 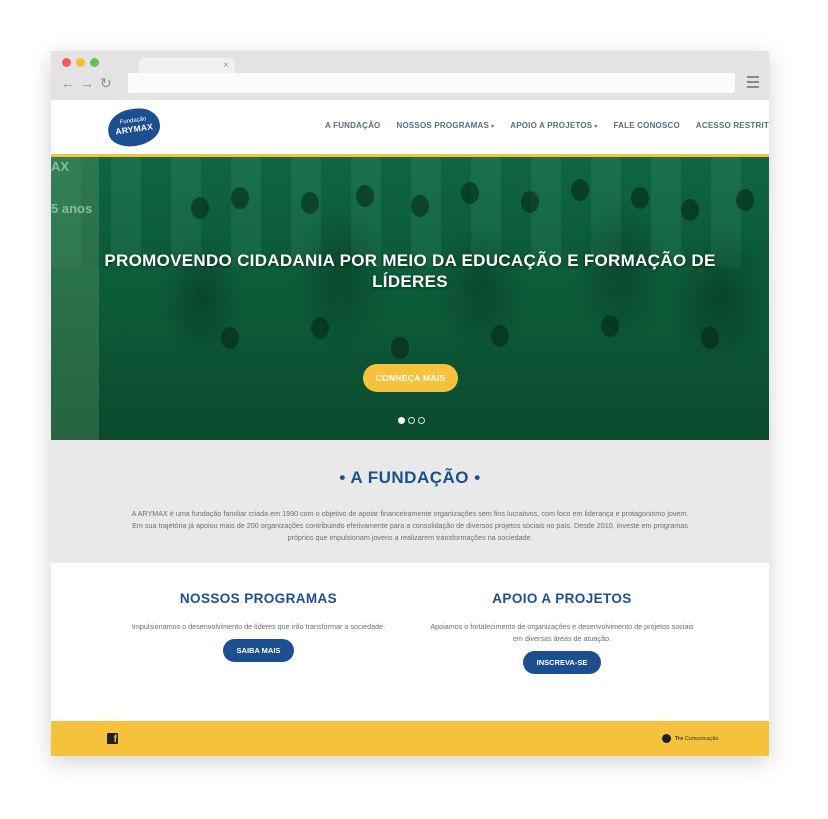 What do you see at coordinates (134, 127) in the screenshot?
I see `fundacao-arymax-logo: Fundação ARYMAX` at bounding box center [134, 127].